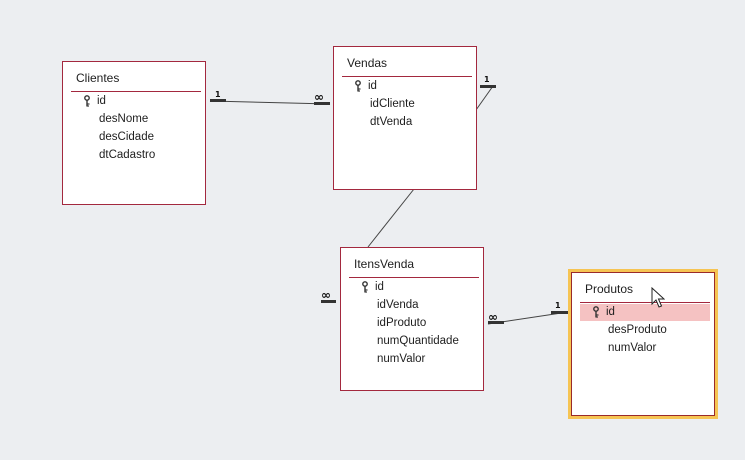 Image resolution: width=745 pixels, height=460 pixels. What do you see at coordinates (528, 313) in the screenshot?
I see `relationship-produtos-itensvenda: 1 ∞` at bounding box center [528, 313].